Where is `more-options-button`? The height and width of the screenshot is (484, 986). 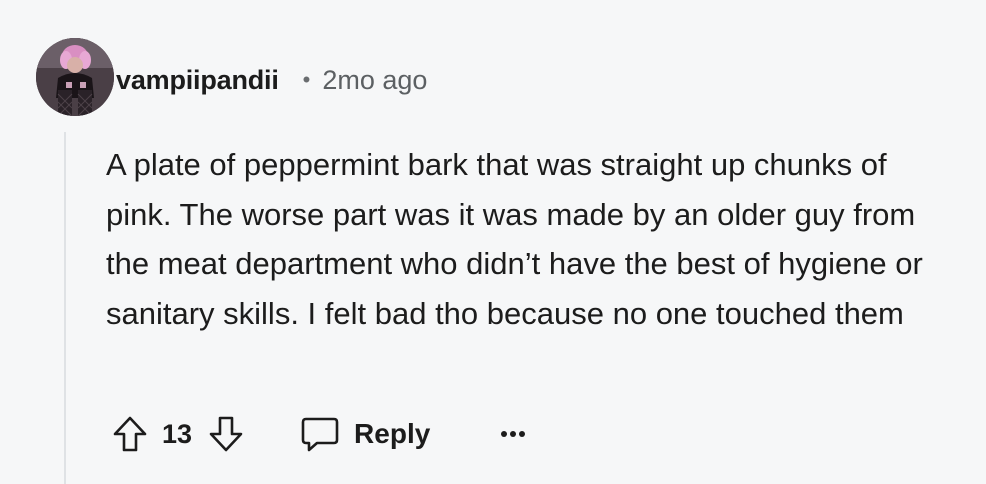 more-options-button is located at coordinates (513, 434).